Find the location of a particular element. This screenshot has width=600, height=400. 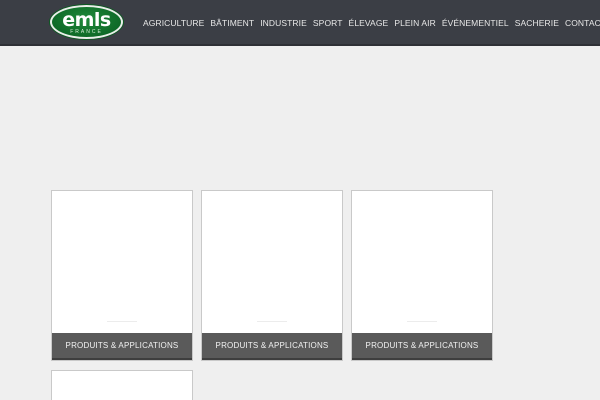

product-card-2: PRODUITS & APPLICATIONS is located at coordinates (272, 275).